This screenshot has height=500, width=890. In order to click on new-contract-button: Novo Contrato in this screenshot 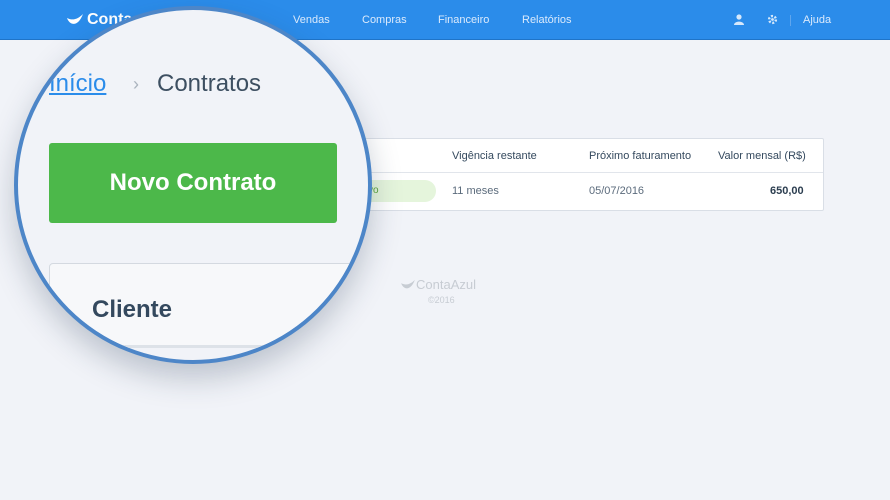, I will do `click(193, 183)`.